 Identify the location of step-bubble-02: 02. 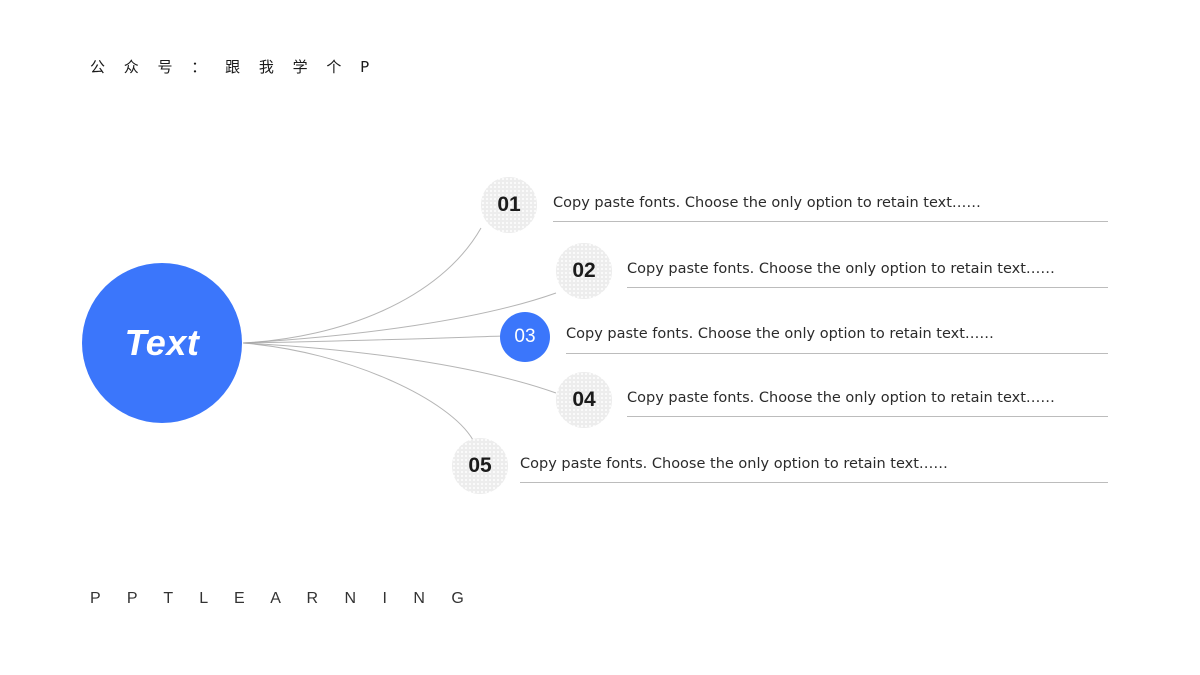
(584, 271).